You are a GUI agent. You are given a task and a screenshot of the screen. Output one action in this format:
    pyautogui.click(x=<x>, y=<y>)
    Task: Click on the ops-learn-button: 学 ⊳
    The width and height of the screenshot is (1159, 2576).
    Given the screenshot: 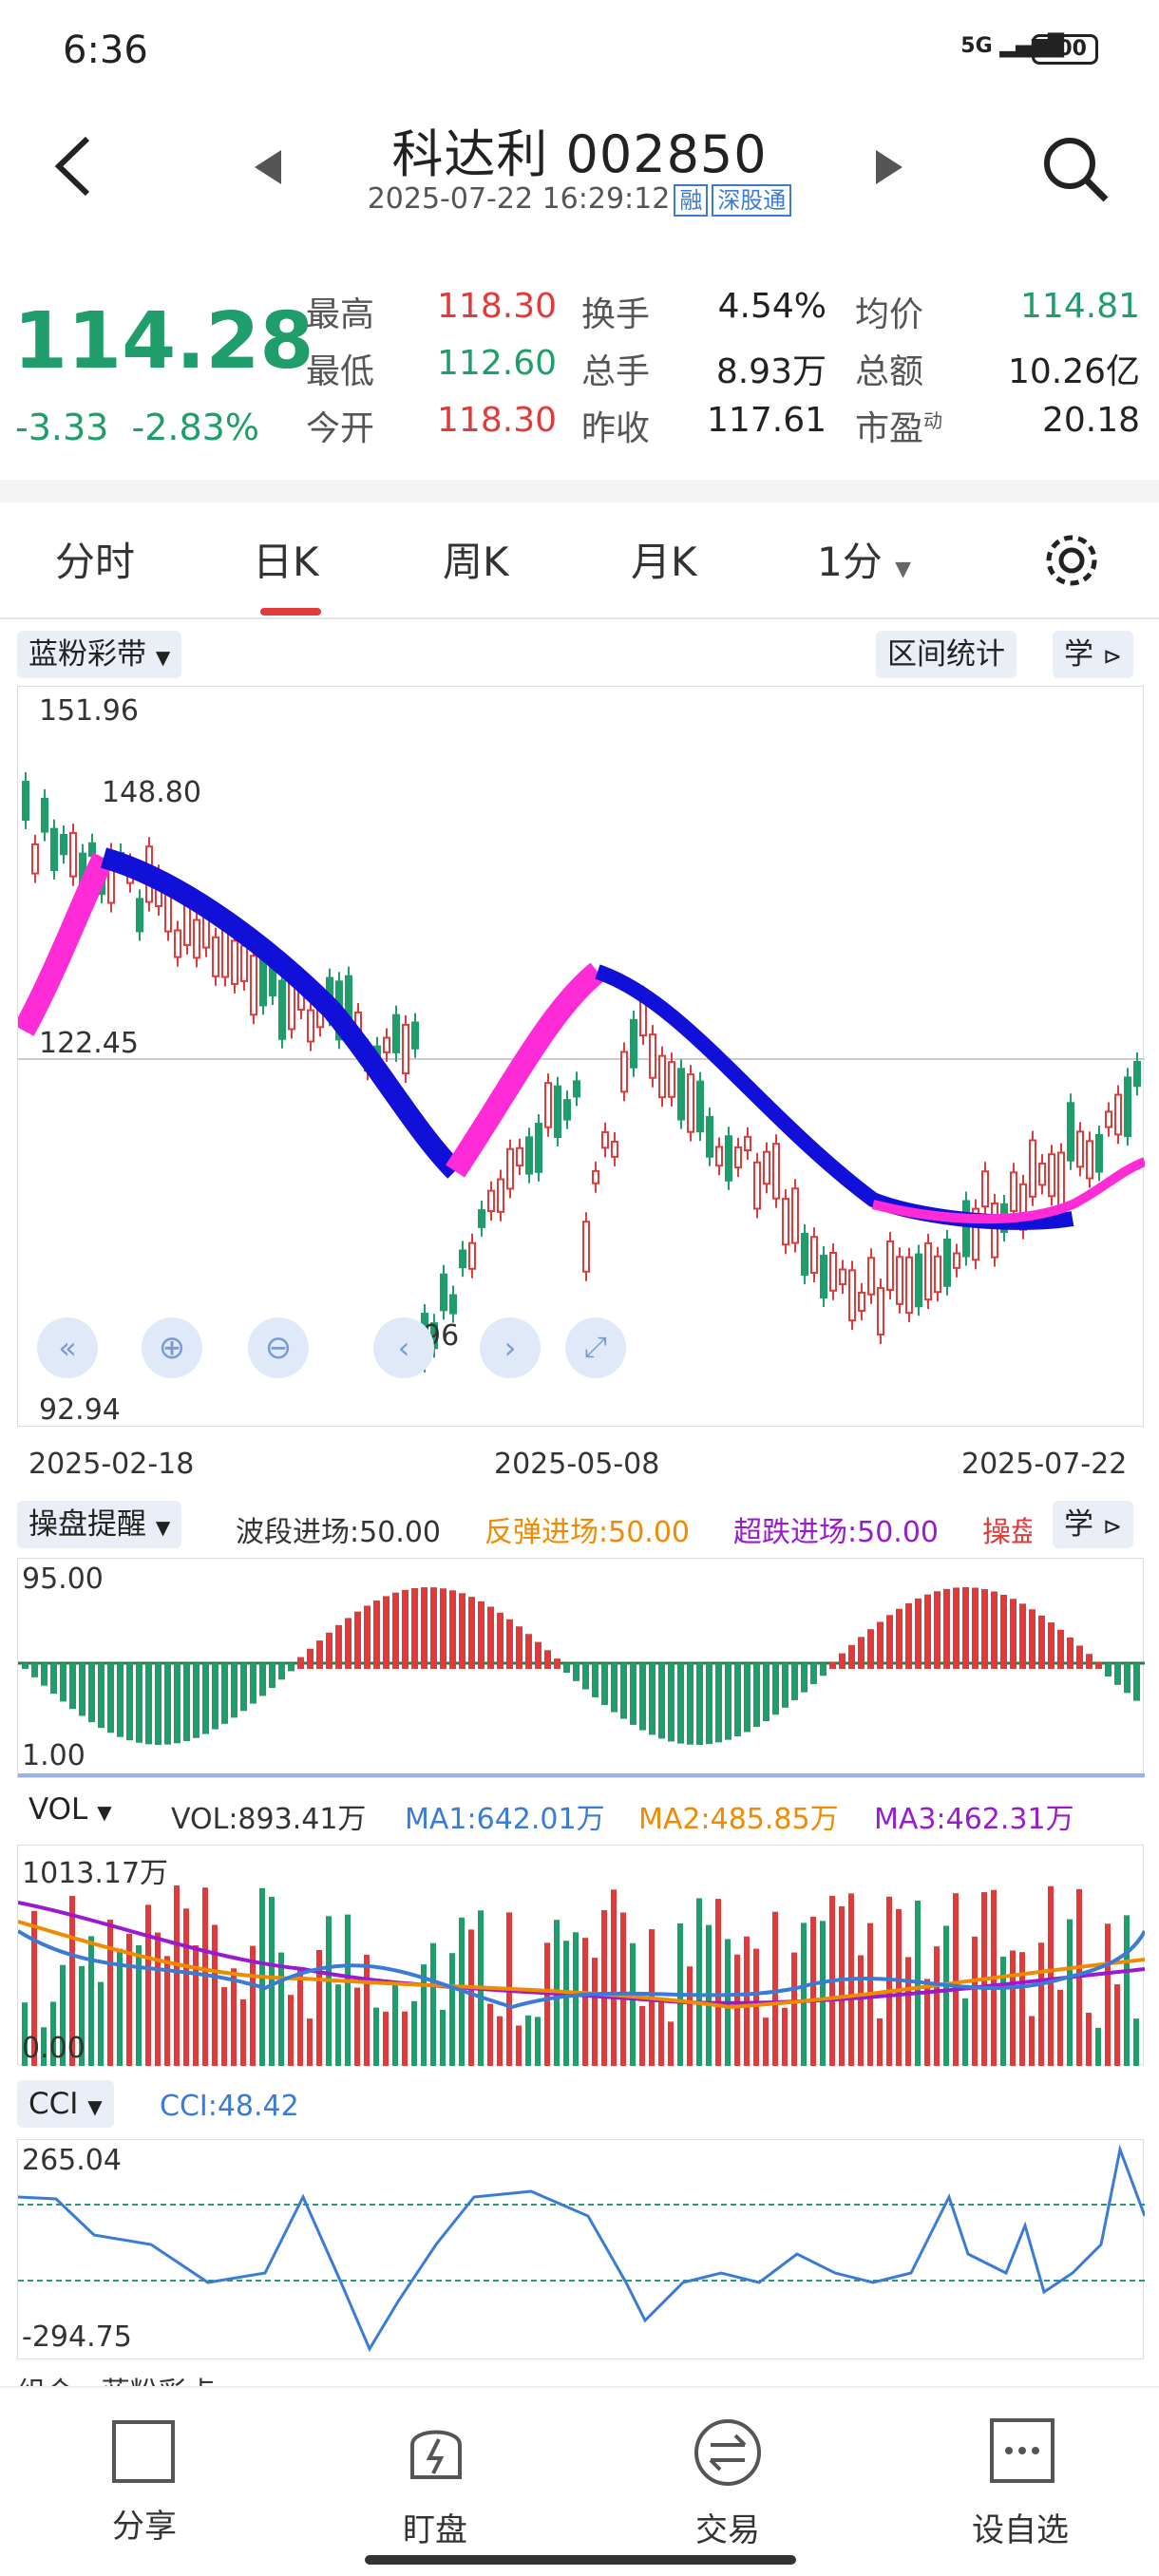 What is the action you would take?
    pyautogui.click(x=1093, y=1524)
    